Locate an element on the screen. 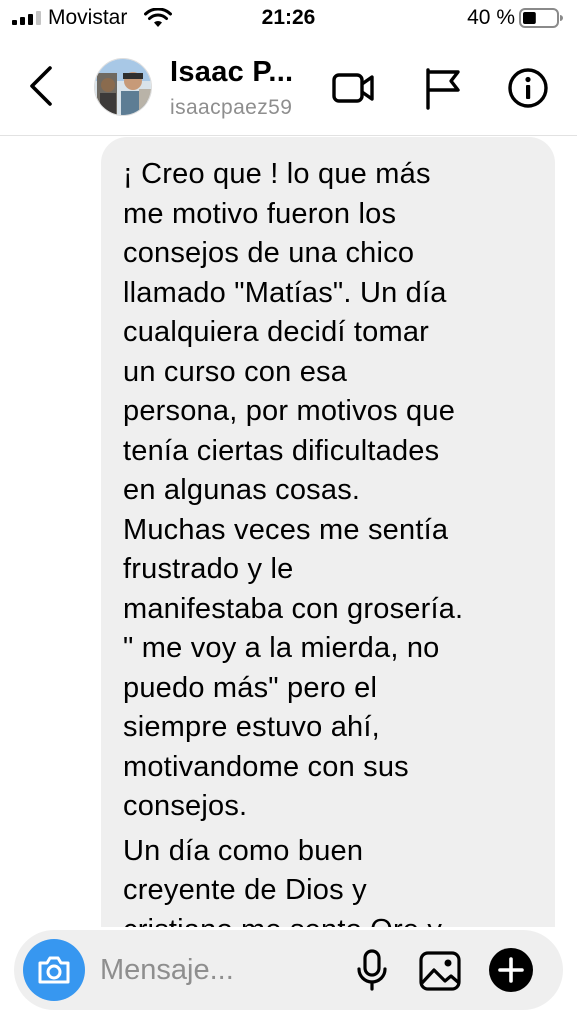 The height and width of the screenshot is (1024, 577). chat-header: Isaac P... isaacpaez59 is located at coordinates (288, 87).